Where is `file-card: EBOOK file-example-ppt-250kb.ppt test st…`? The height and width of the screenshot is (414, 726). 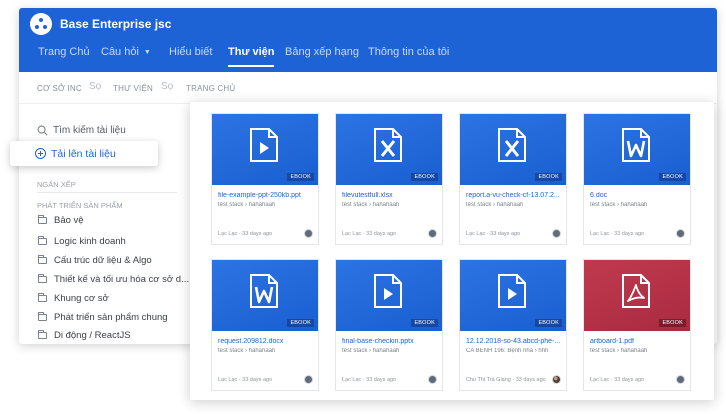
file-card: EBOOK file-example-ppt-250kb.ppt test st… is located at coordinates (265, 179).